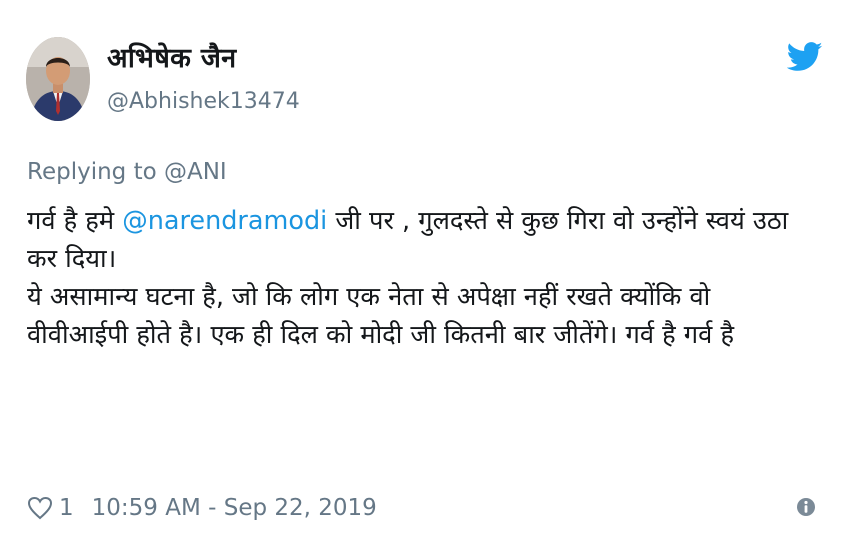  Describe the element at coordinates (804, 57) in the screenshot. I see `twitter-bird-icon` at that location.